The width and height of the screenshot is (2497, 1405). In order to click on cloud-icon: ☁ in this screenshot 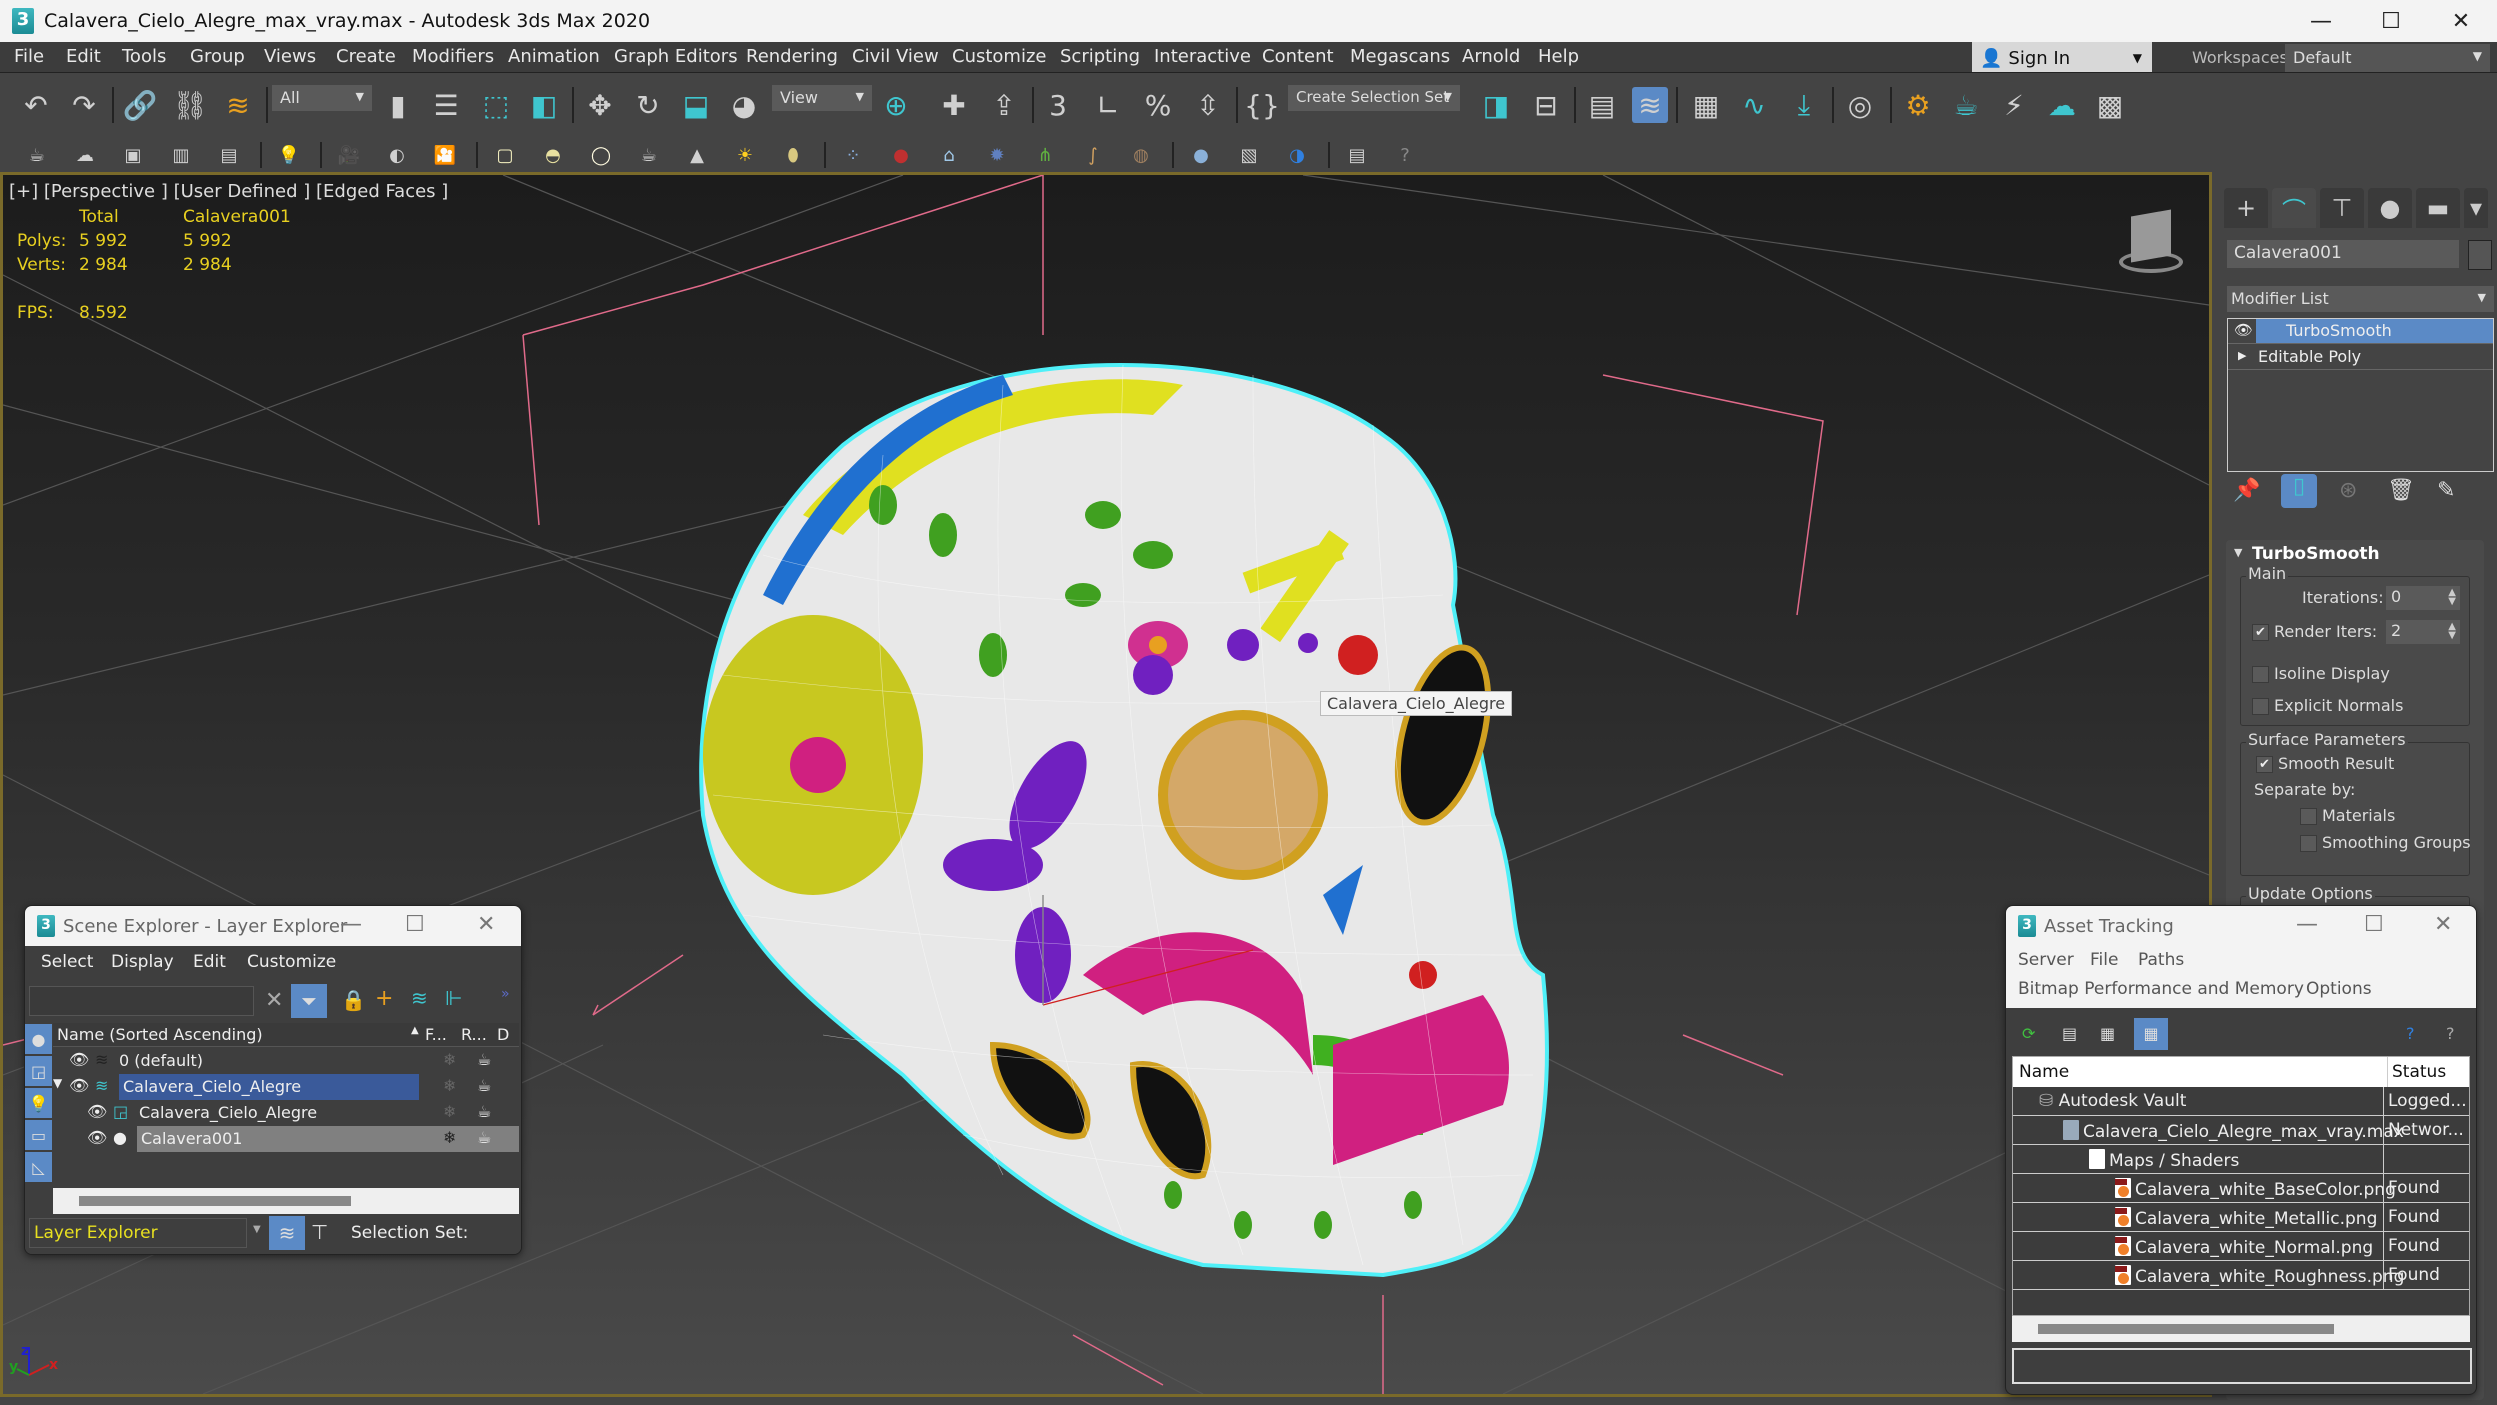, I will do `click(85, 155)`.